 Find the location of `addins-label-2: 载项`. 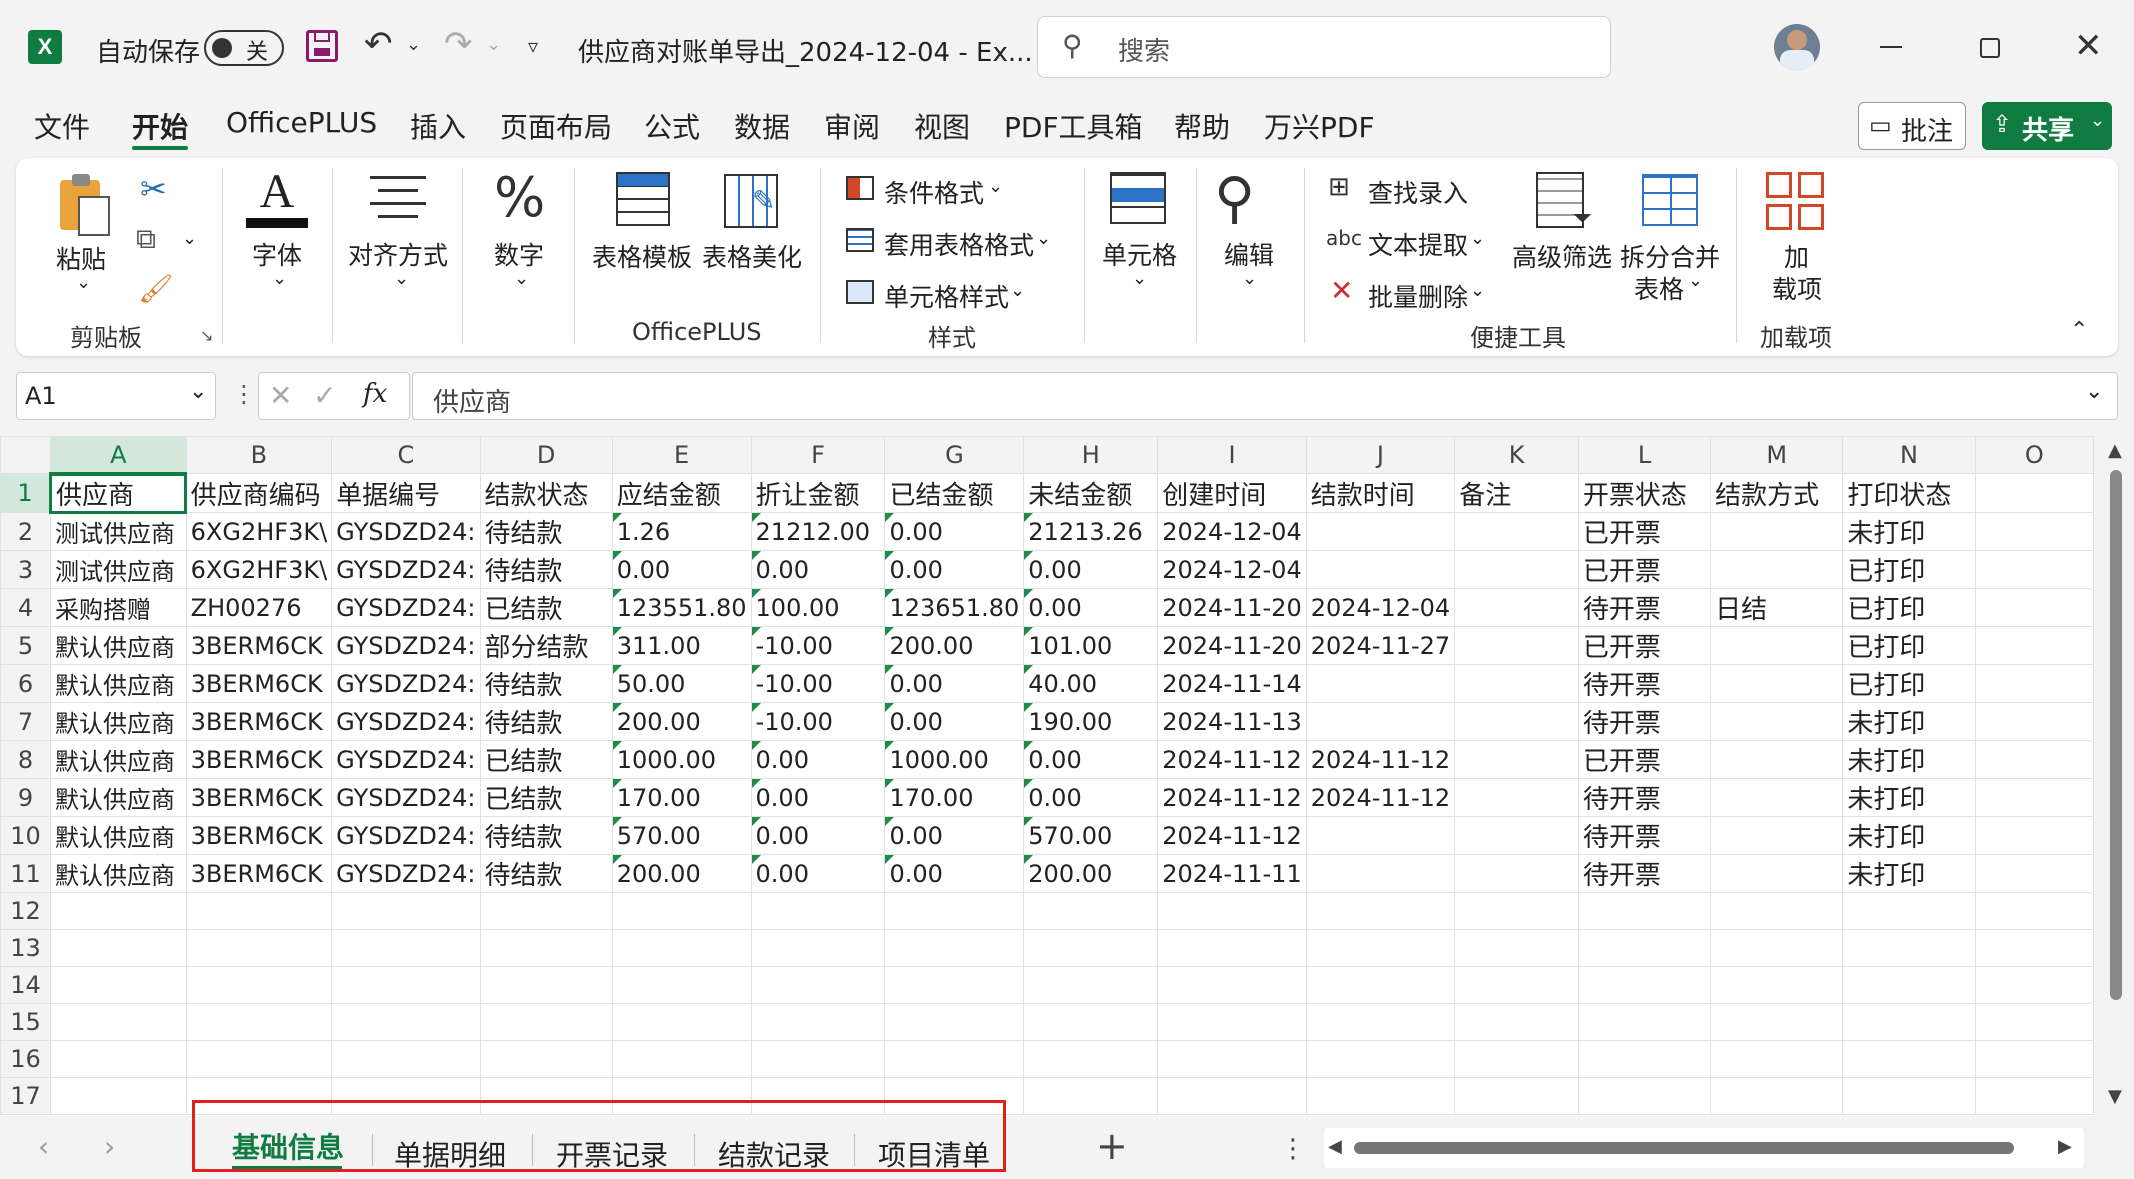

addins-label-2: 载项 is located at coordinates (1797, 288).